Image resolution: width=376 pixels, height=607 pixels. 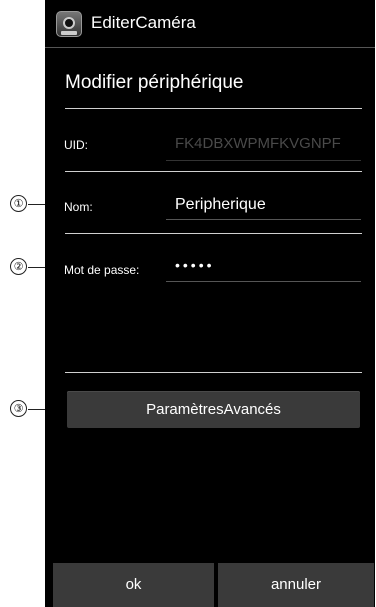 I want to click on callout-3: ③, so click(x=18, y=408).